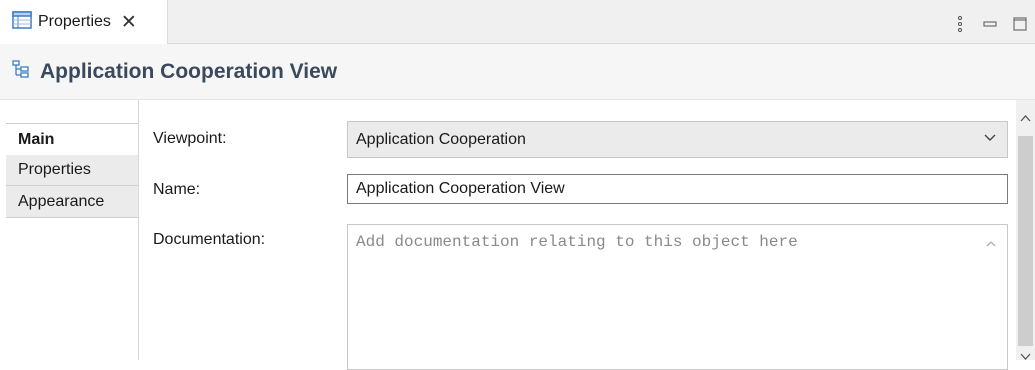 This screenshot has height=370, width=1035. I want to click on diagram-model-icon, so click(21, 71).